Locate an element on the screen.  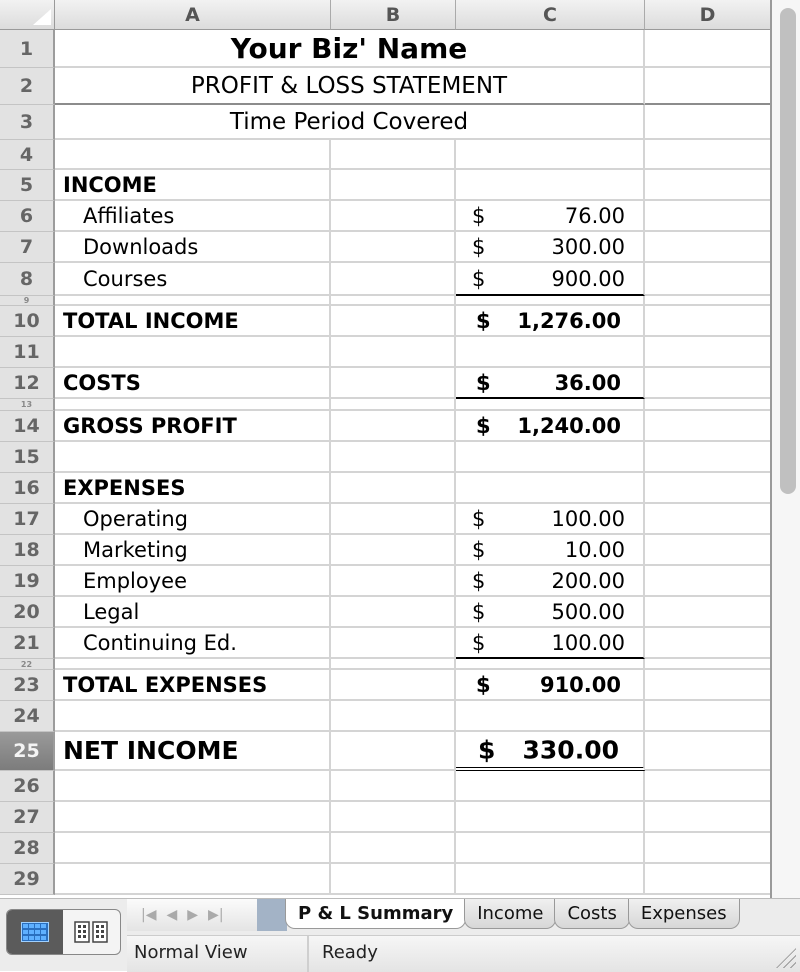
first-sheet-icon: |◀ is located at coordinates (148, 915).